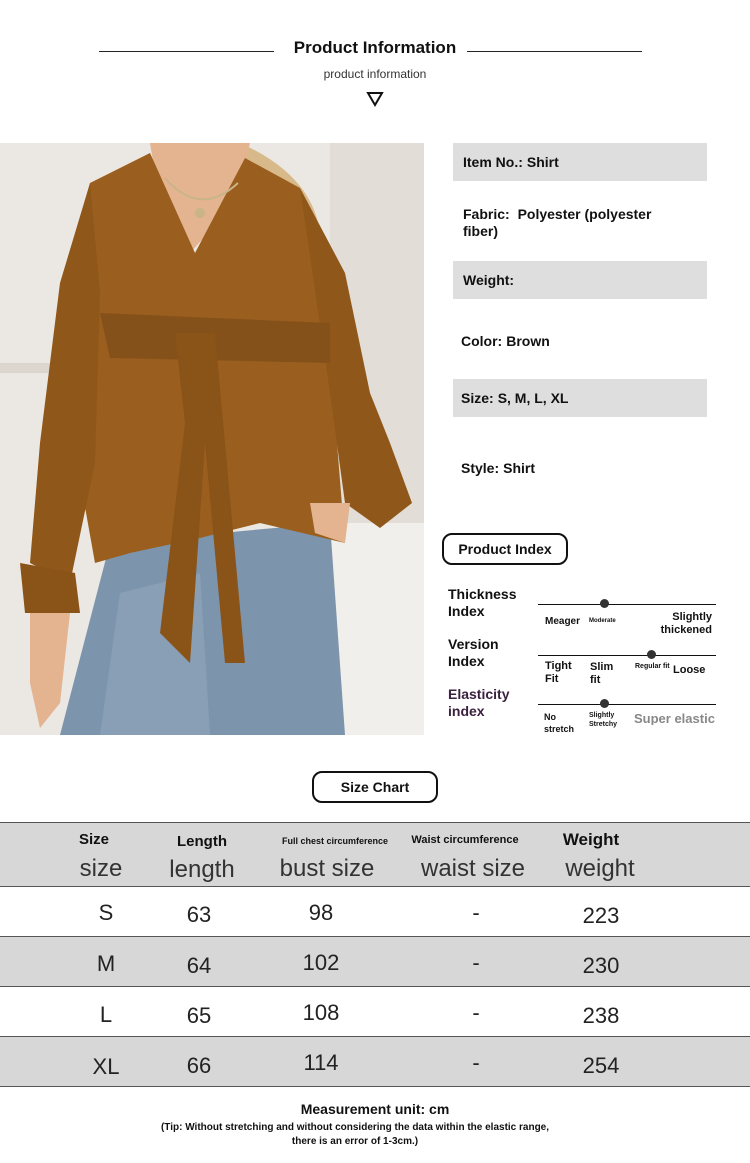 Image resolution: width=750 pixels, height=1163 pixels. What do you see at coordinates (101, 868) in the screenshot?
I see `header-size-bottom: size` at bounding box center [101, 868].